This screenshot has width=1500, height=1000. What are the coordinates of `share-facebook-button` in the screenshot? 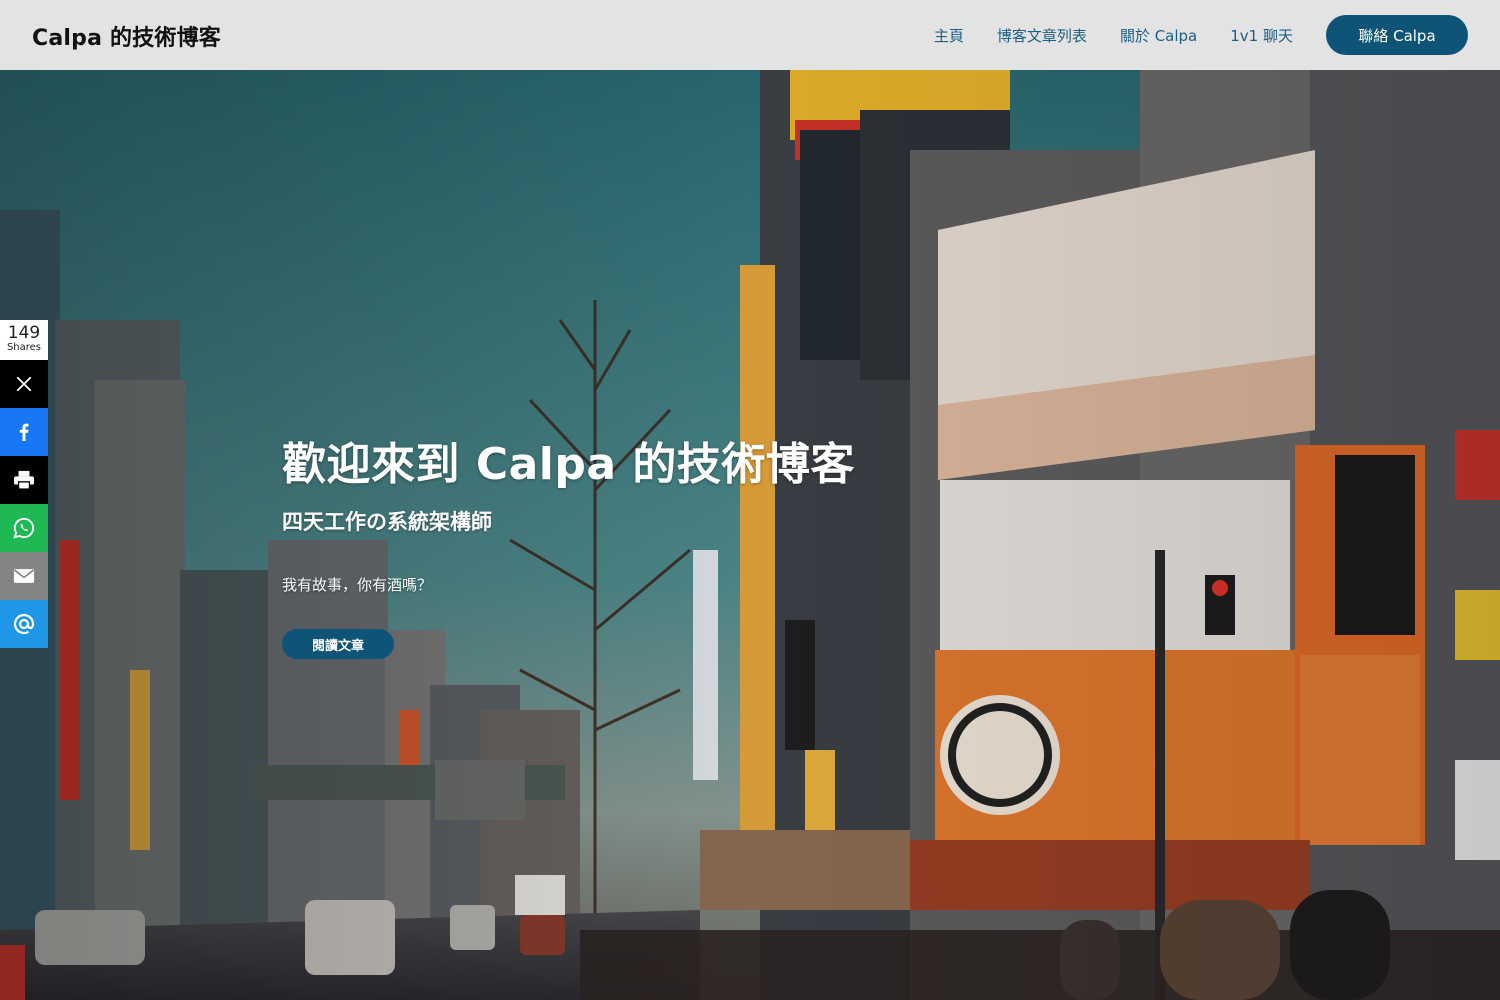 It's located at (24, 432).